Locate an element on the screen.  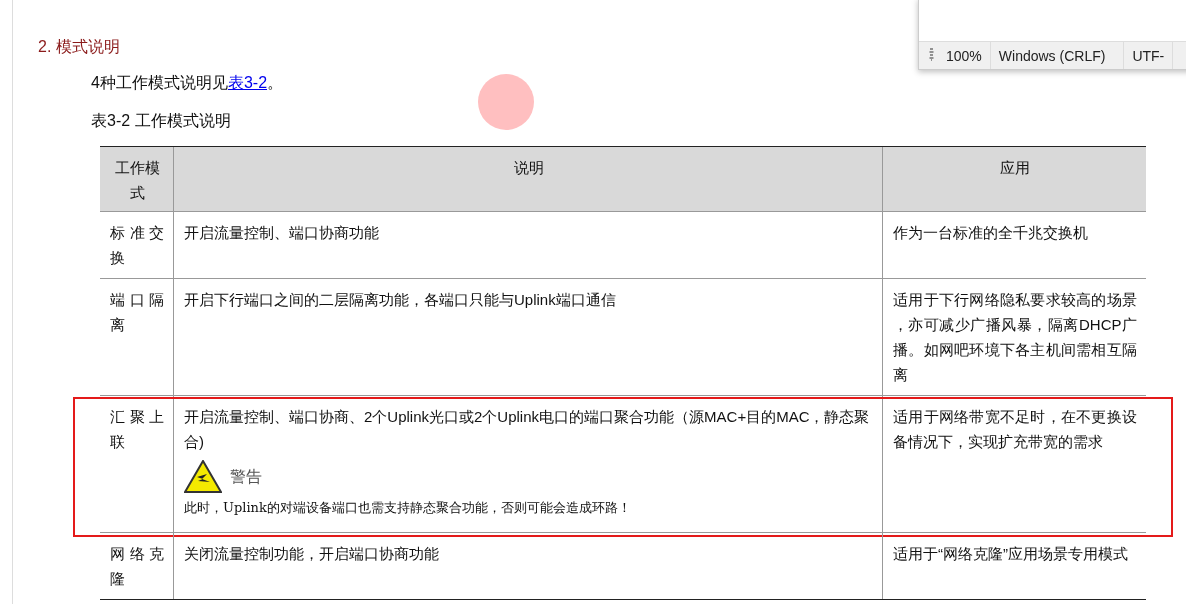
table-cell-text: 开启流量控制、端口协商功能 is located at coordinates (282, 233).